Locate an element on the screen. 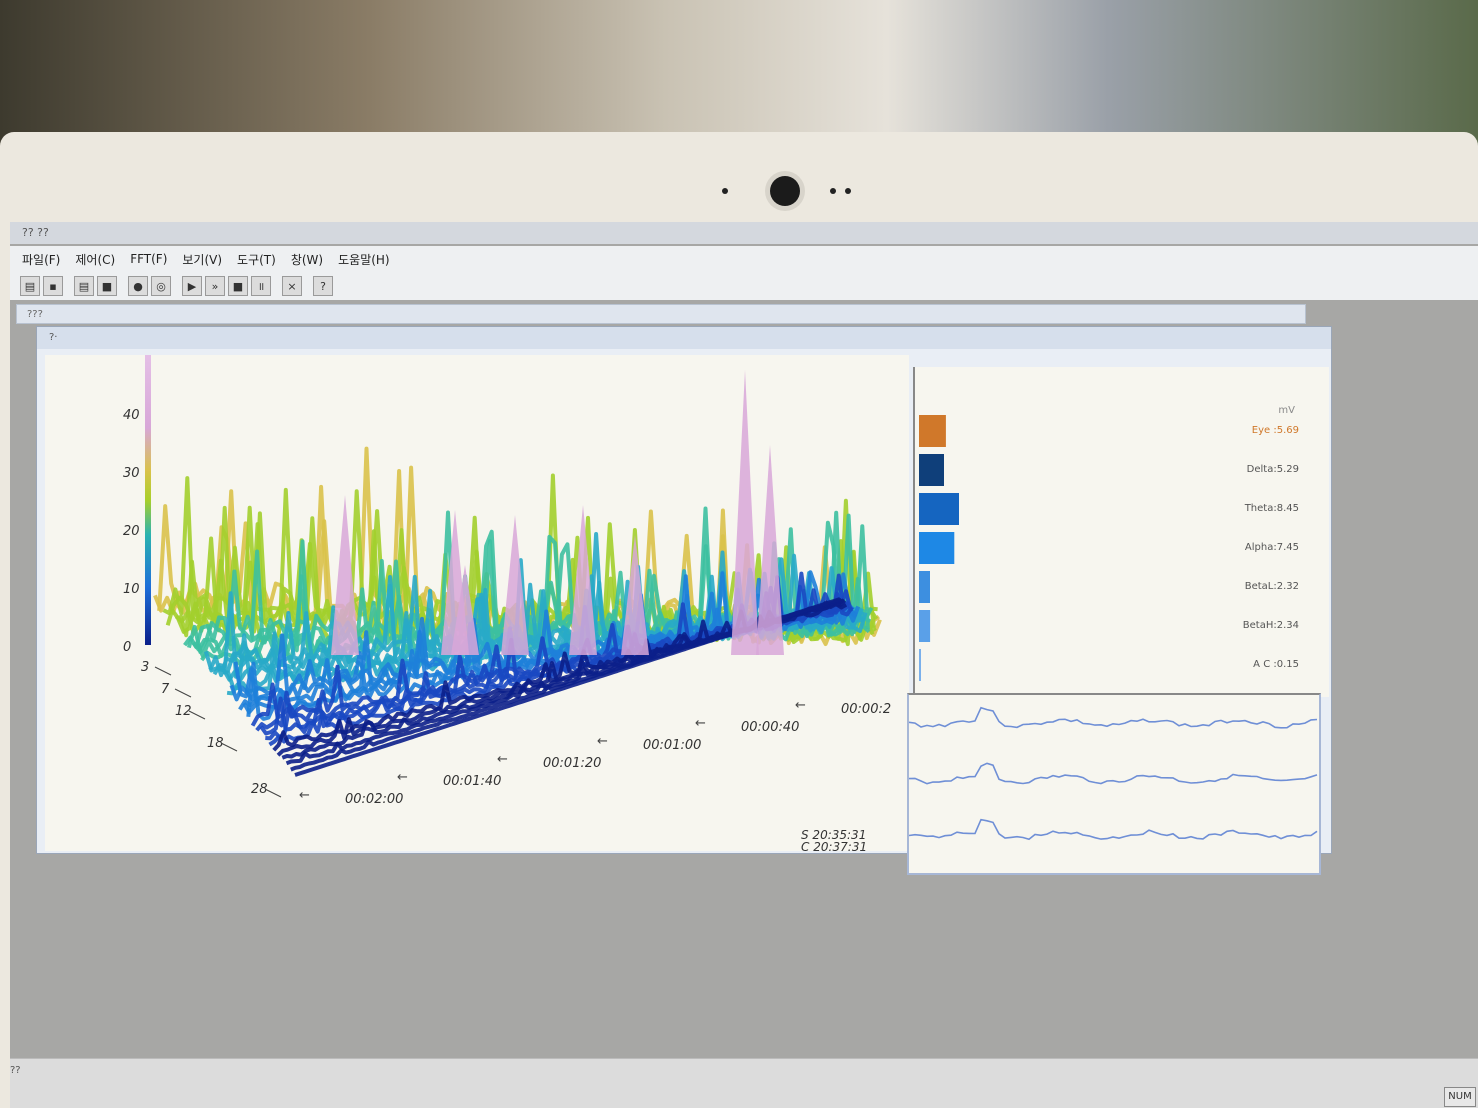 Image resolution: width=1478 pixels, height=1108 pixels. pause-button: ॥ is located at coordinates (261, 286).